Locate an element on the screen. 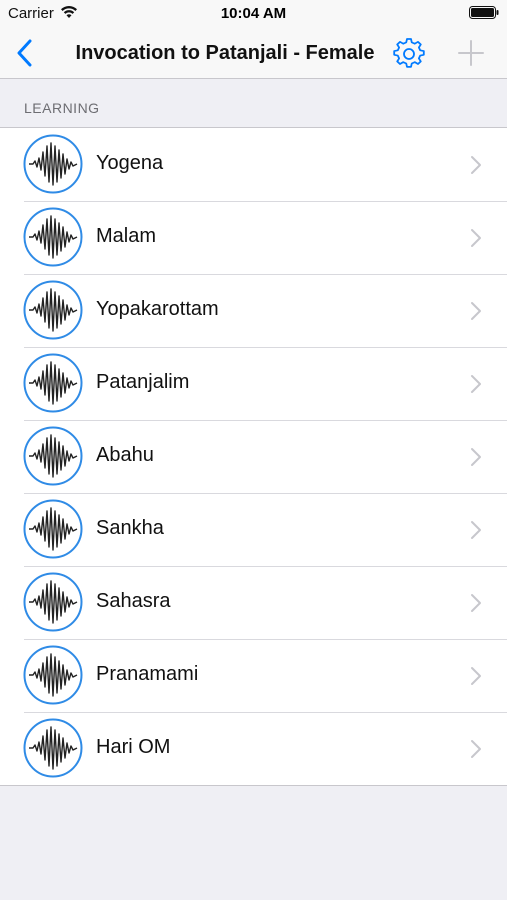 The height and width of the screenshot is (900, 507). plus-icon is located at coordinates (471, 53).